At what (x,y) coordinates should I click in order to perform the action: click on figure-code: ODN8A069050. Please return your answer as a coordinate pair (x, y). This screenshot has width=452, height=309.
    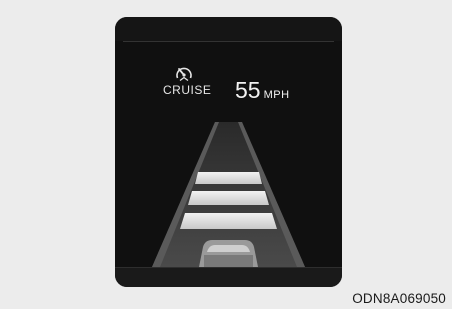
    Looking at the image, I should click on (399, 298).